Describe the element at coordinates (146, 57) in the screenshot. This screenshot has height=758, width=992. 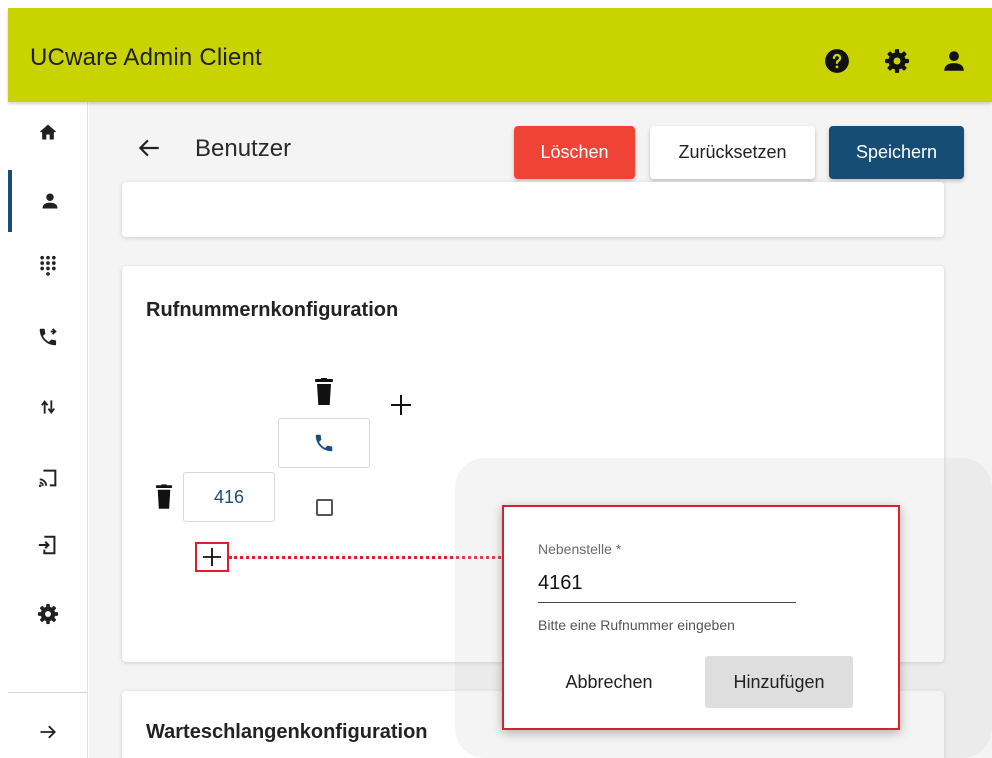
I see `app-title: UCware Admin Client` at that location.